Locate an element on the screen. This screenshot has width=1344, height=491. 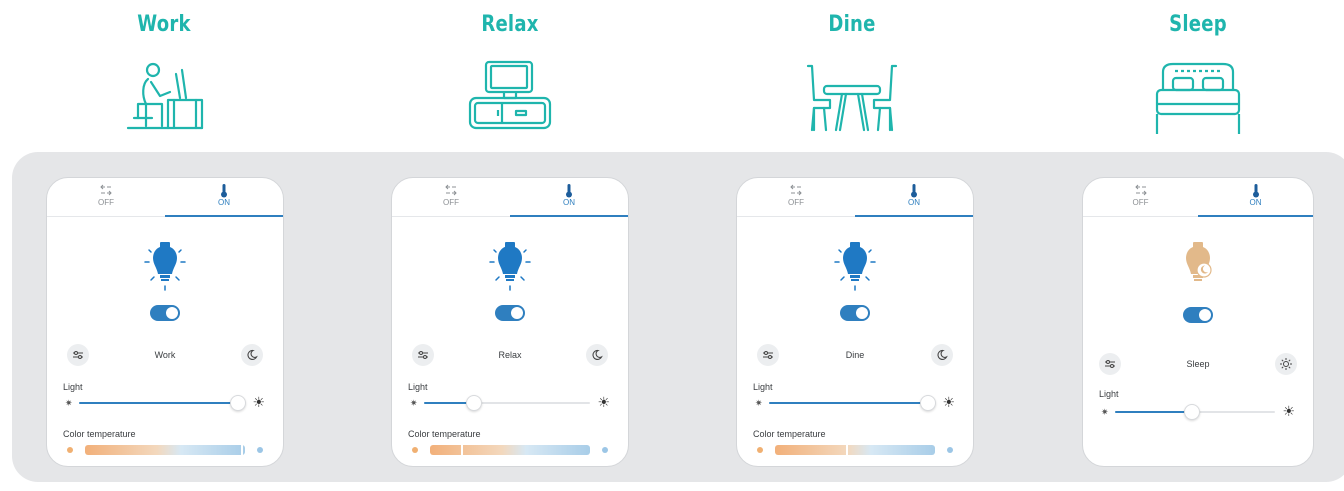
scene-dine: Dine is located at coordinates (852, 66).